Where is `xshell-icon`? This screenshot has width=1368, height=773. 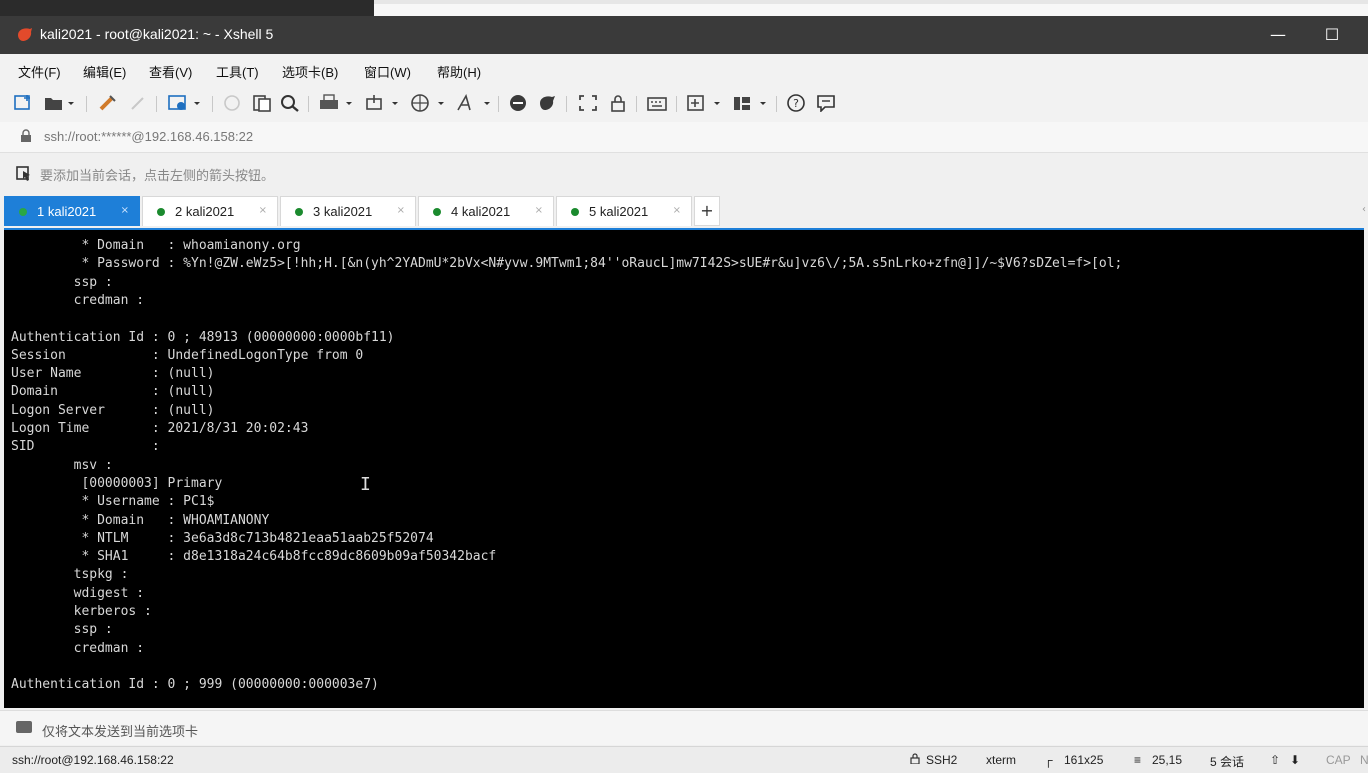
xshell-icon is located at coordinates (548, 104).